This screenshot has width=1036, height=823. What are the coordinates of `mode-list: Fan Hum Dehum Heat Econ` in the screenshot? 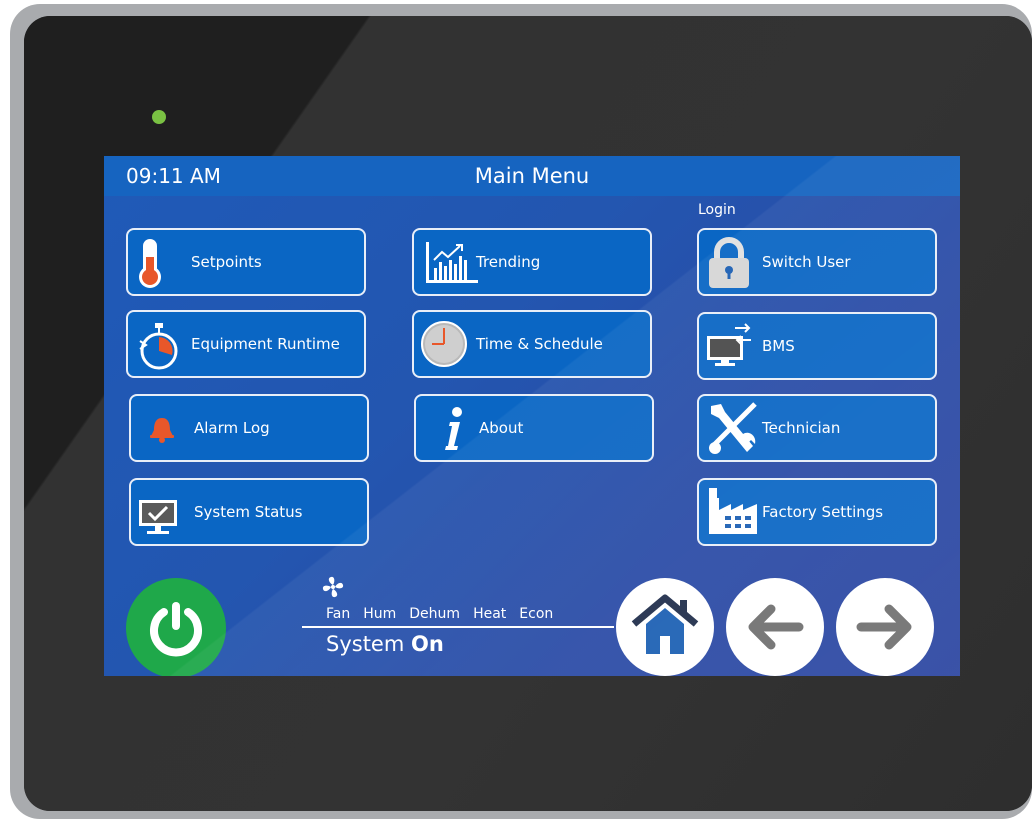 It's located at (446, 614).